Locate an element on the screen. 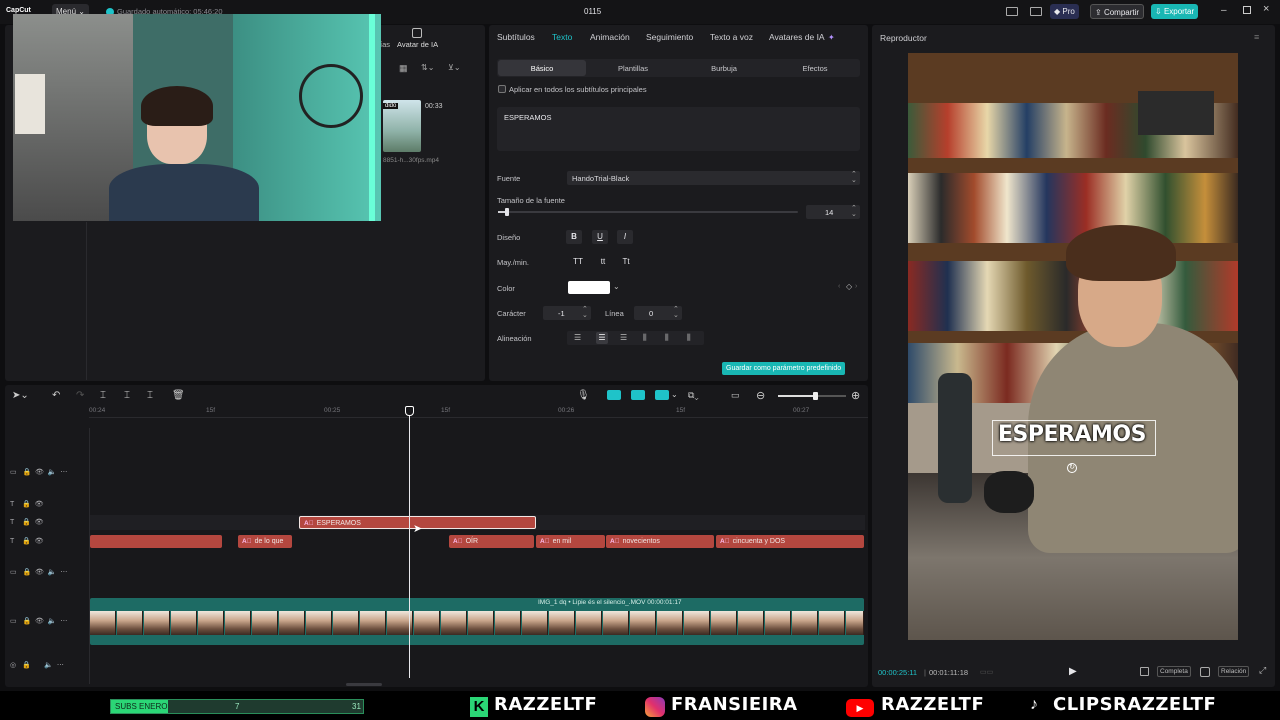 The image size is (1280, 720). zoom-out-icon: ⊖ is located at coordinates (760, 395).